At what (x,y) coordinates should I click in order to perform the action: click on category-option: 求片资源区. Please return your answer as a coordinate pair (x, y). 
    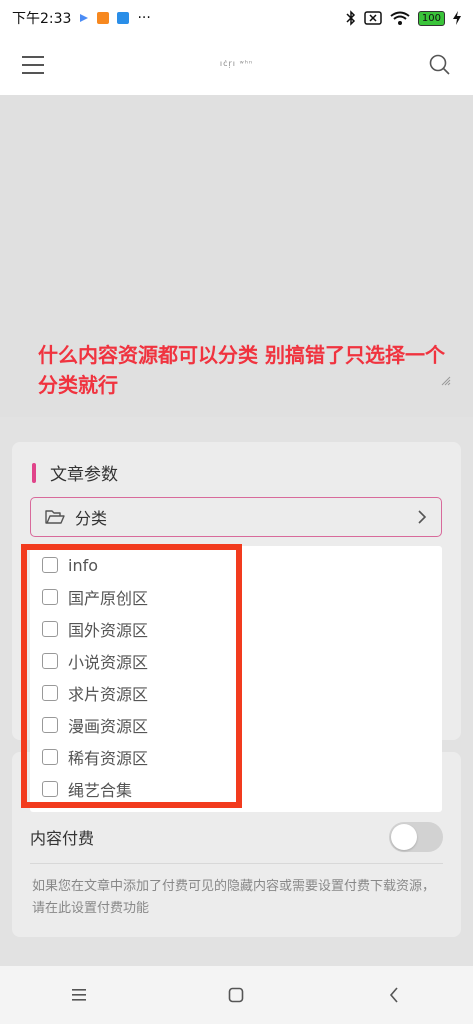
    Looking at the image, I should click on (95, 693).